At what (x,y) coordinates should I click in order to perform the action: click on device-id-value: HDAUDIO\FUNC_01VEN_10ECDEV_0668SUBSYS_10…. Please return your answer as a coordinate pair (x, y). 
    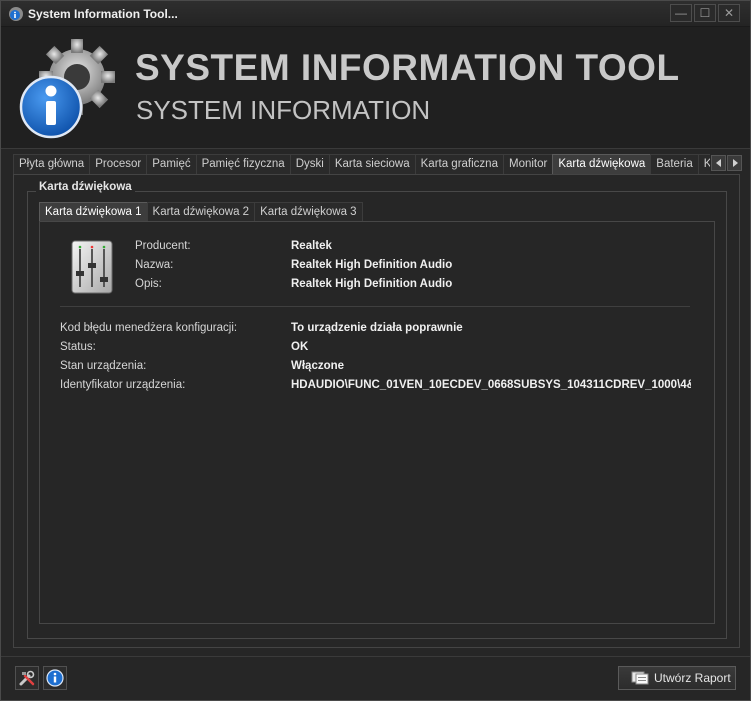
    Looking at the image, I should click on (491, 385).